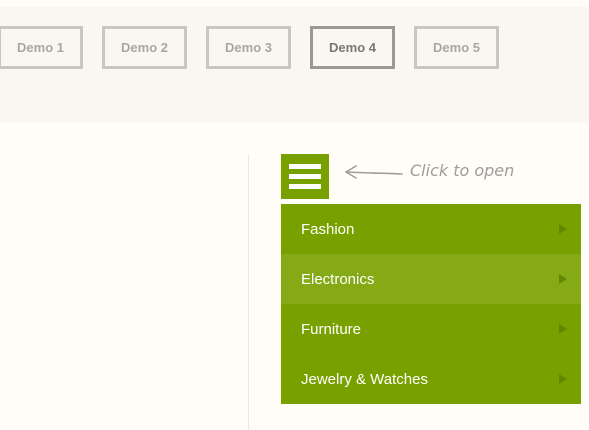  I want to click on demo-tabs: Demo 1 Demo 2 Demo 3 Demo 4 Demo 5, so click(249, 47).